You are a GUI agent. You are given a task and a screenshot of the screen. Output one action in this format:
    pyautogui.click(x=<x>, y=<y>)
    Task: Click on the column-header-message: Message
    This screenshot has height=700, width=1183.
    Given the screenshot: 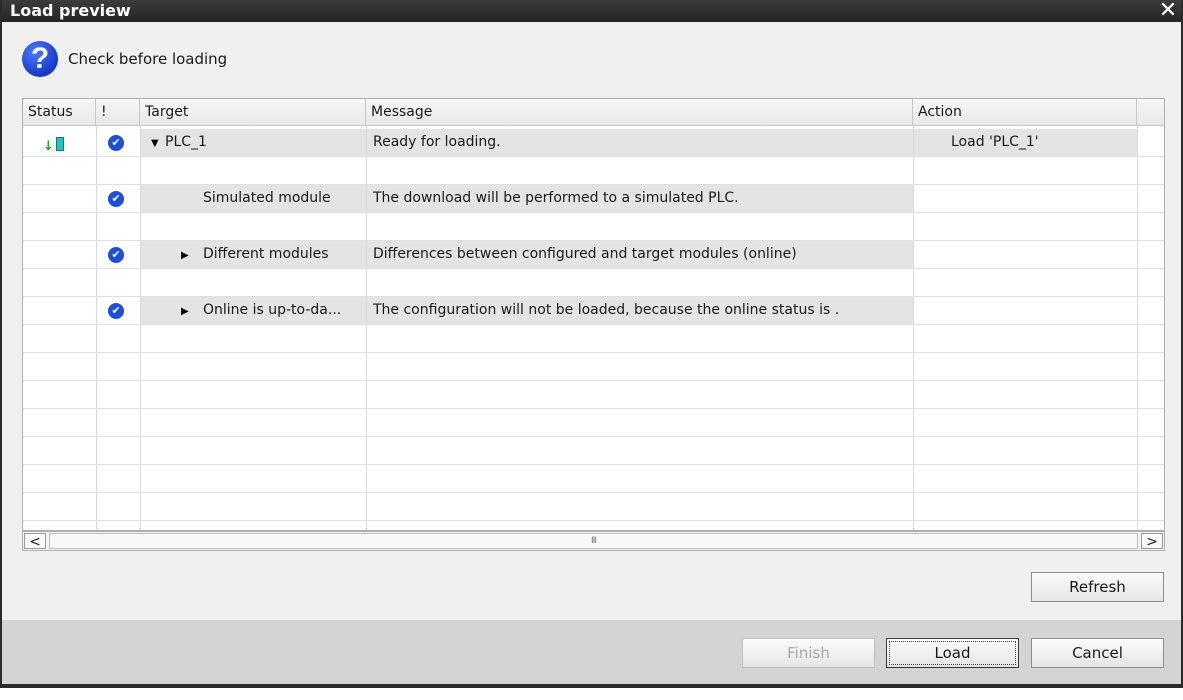 What is the action you would take?
    pyautogui.click(x=639, y=112)
    